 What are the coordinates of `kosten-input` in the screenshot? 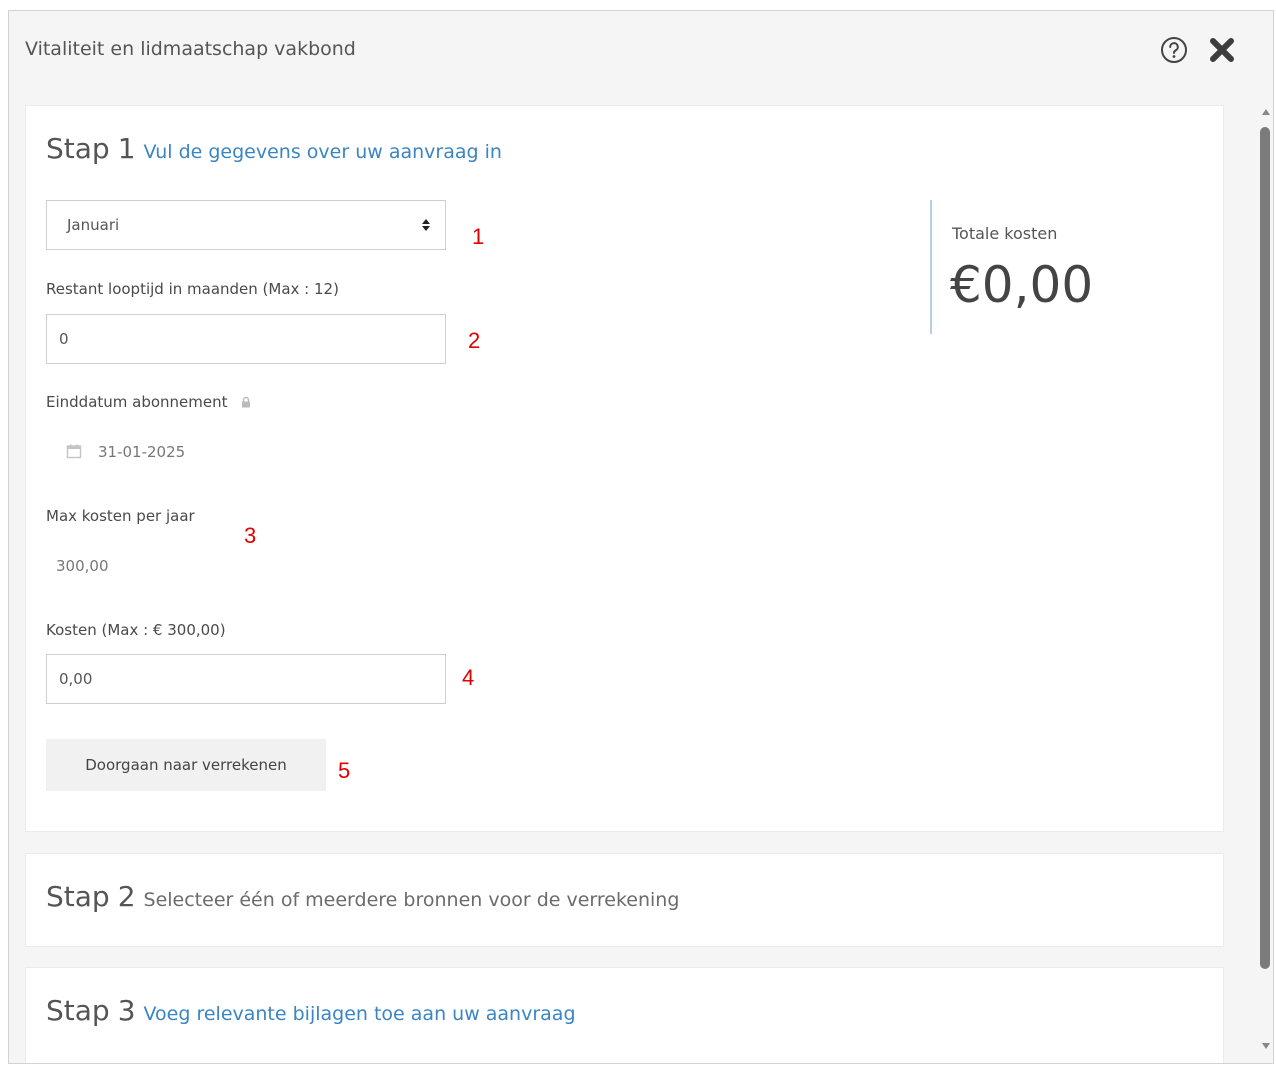 It's located at (246, 679).